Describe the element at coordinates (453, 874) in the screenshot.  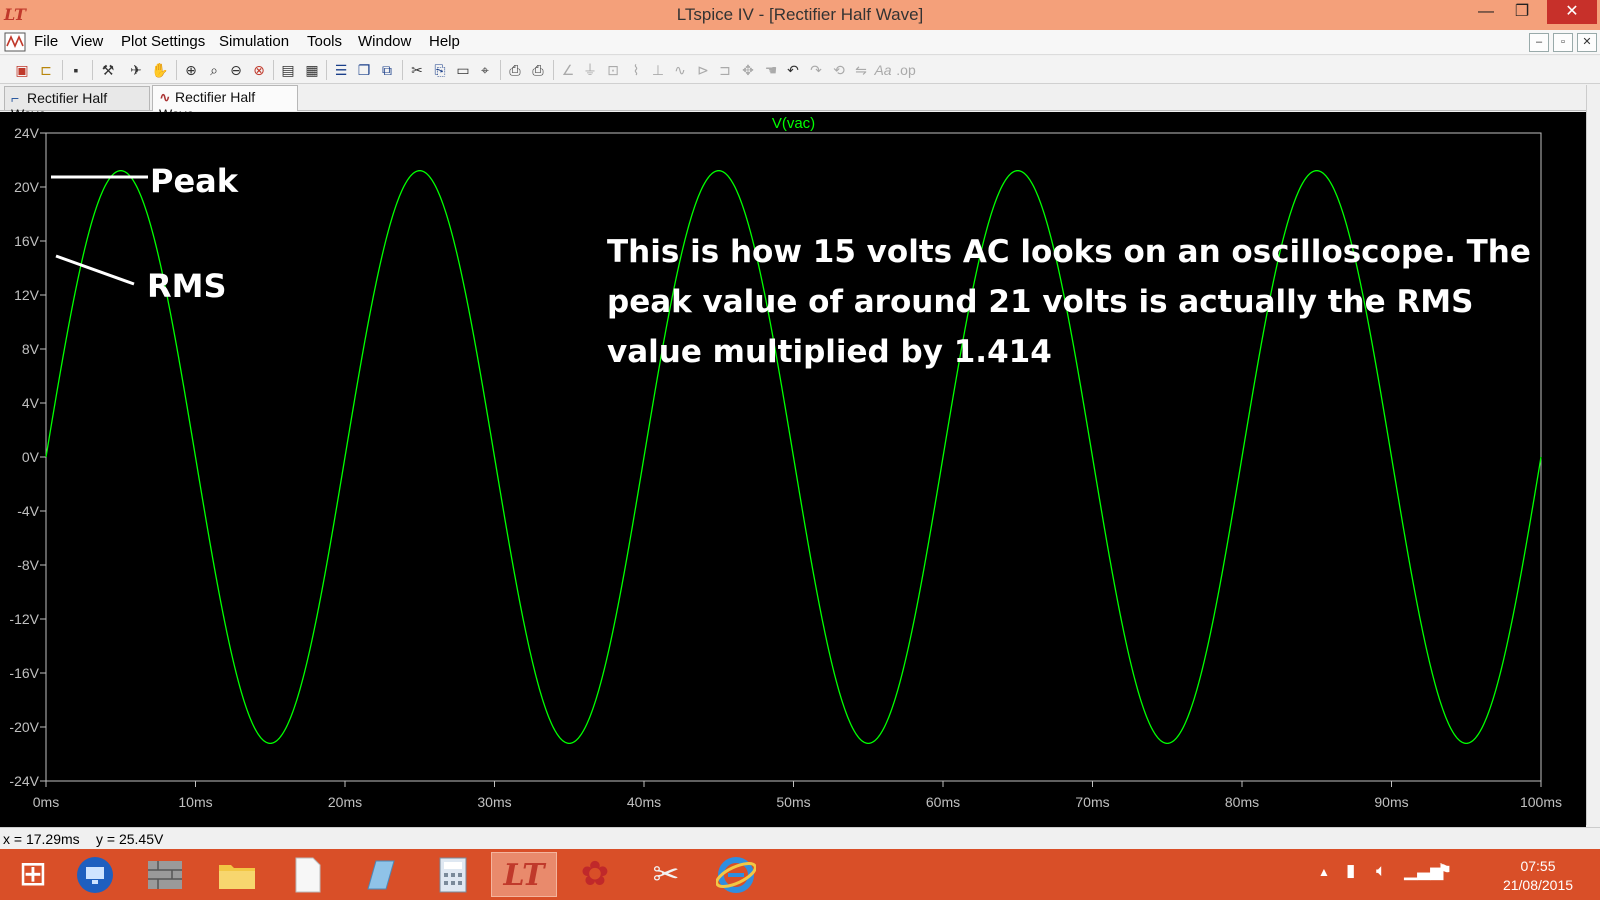
I see `calculator-icon` at that location.